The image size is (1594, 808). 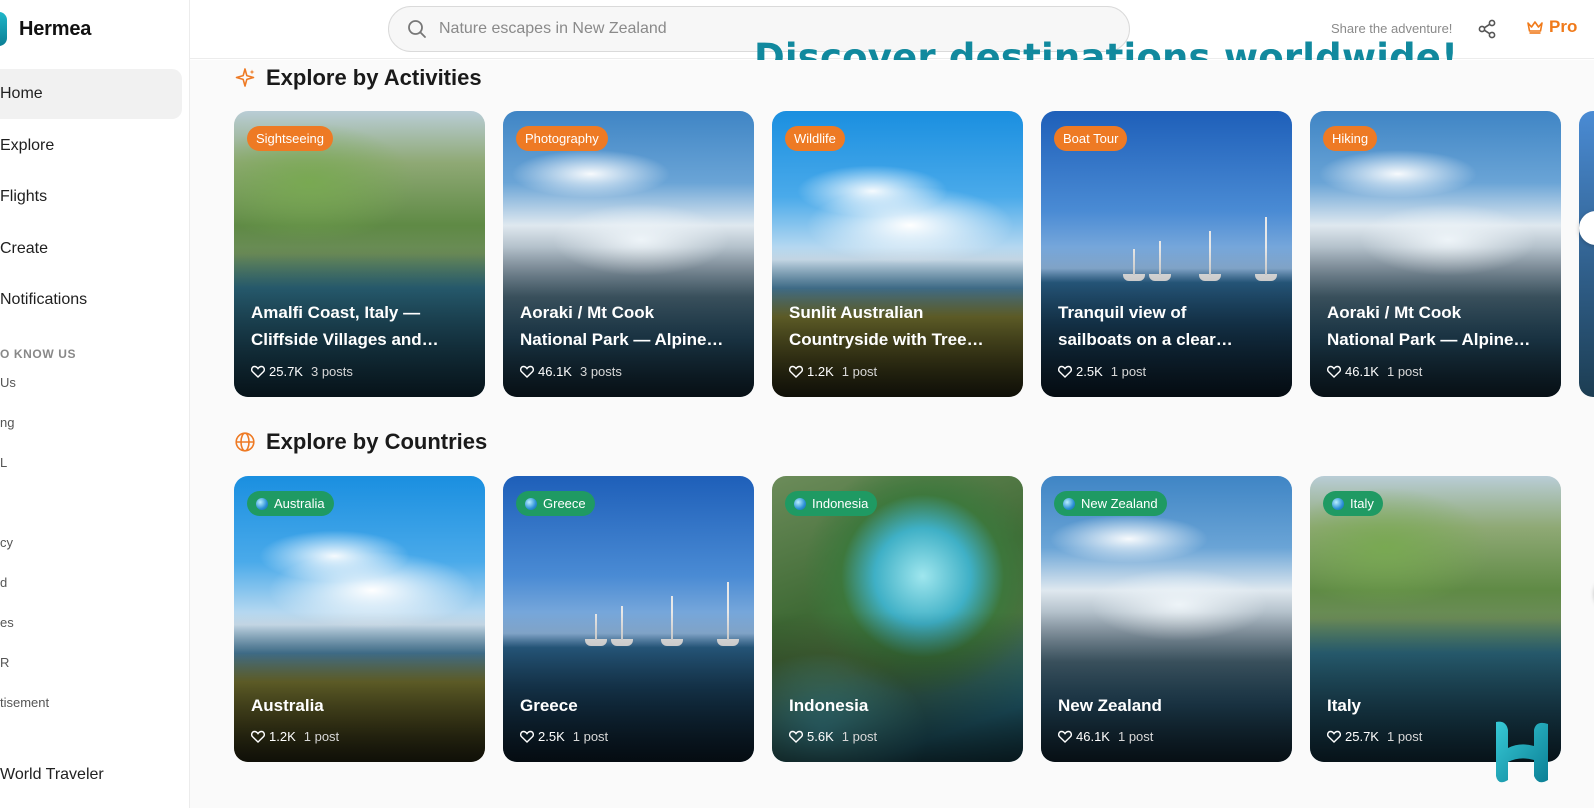 What do you see at coordinates (24, 476) in the screenshot?
I see `footer-link-3: L` at bounding box center [24, 476].